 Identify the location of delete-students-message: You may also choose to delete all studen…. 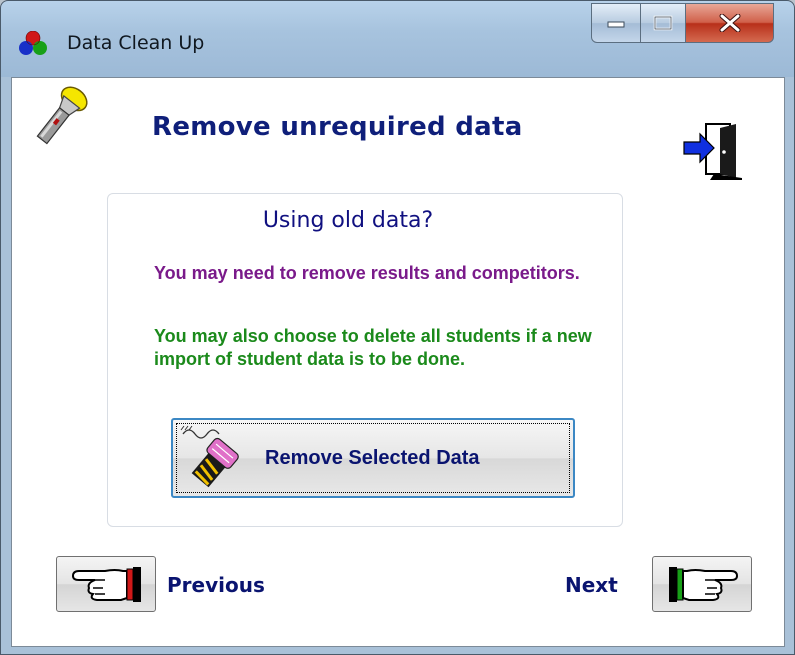
(373, 347).